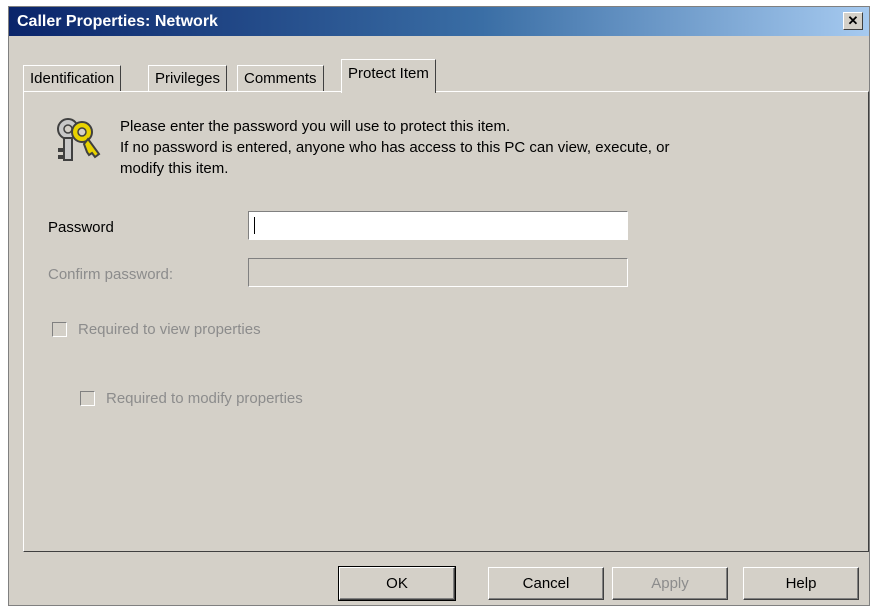 This screenshot has width=878, height=611. What do you see at coordinates (546, 583) in the screenshot?
I see `cancel-button: Cancel` at bounding box center [546, 583].